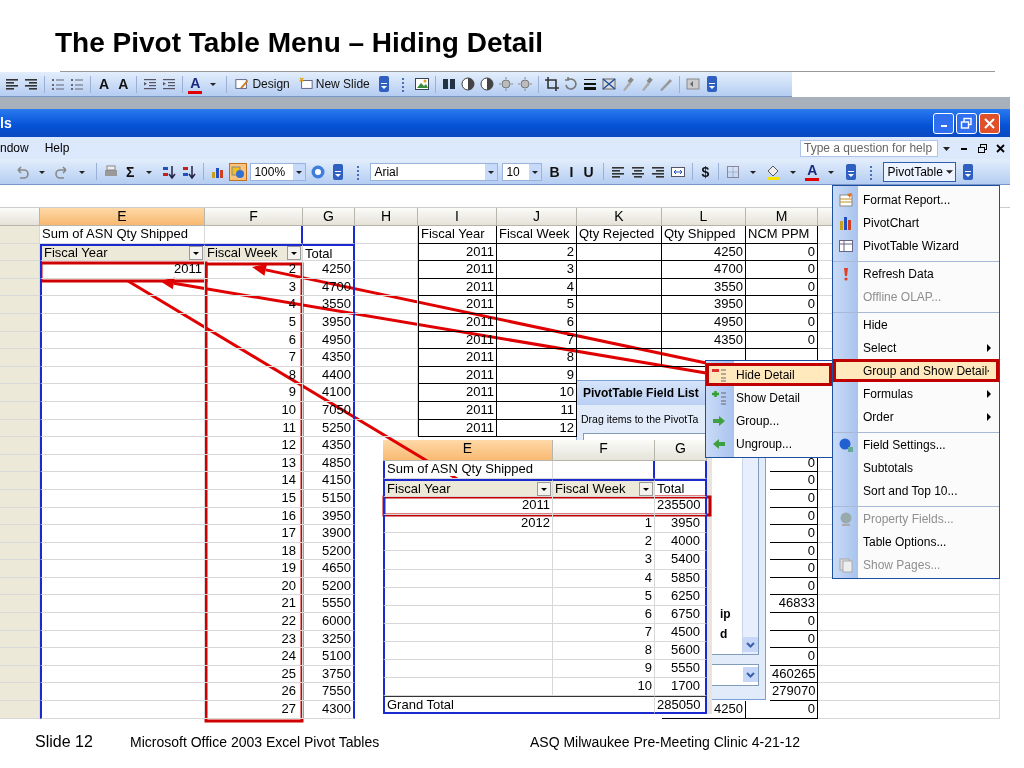 The image size is (1024, 768). What do you see at coordinates (58, 84) in the screenshot?
I see `bulleted-list-icon` at bounding box center [58, 84].